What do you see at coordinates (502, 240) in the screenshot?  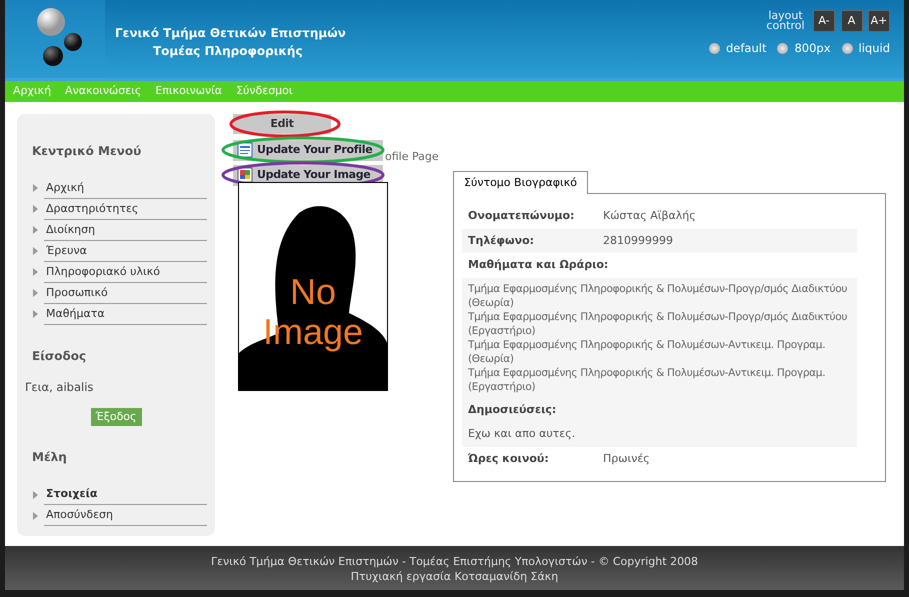 I see `field-label: Τηλέφωνο:` at bounding box center [502, 240].